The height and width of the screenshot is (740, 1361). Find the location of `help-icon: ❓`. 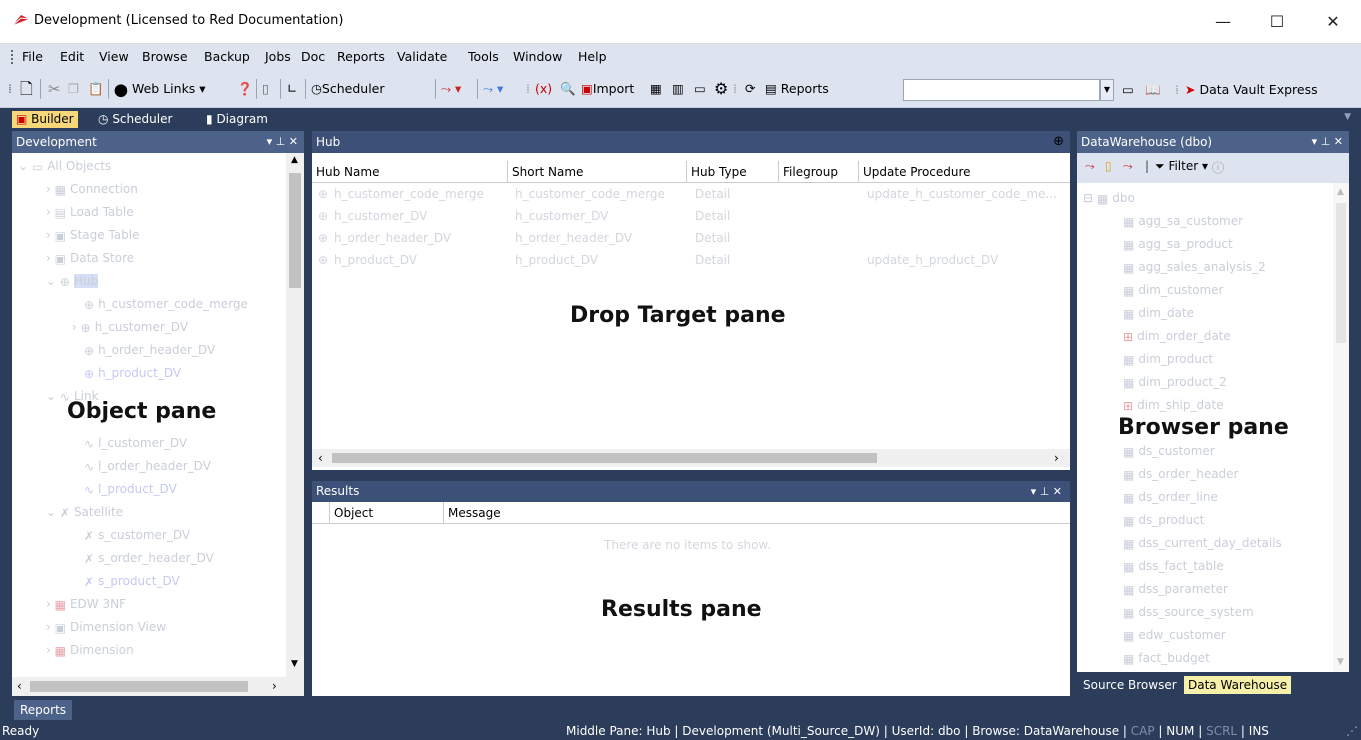

help-icon: ❓ is located at coordinates (245, 89).